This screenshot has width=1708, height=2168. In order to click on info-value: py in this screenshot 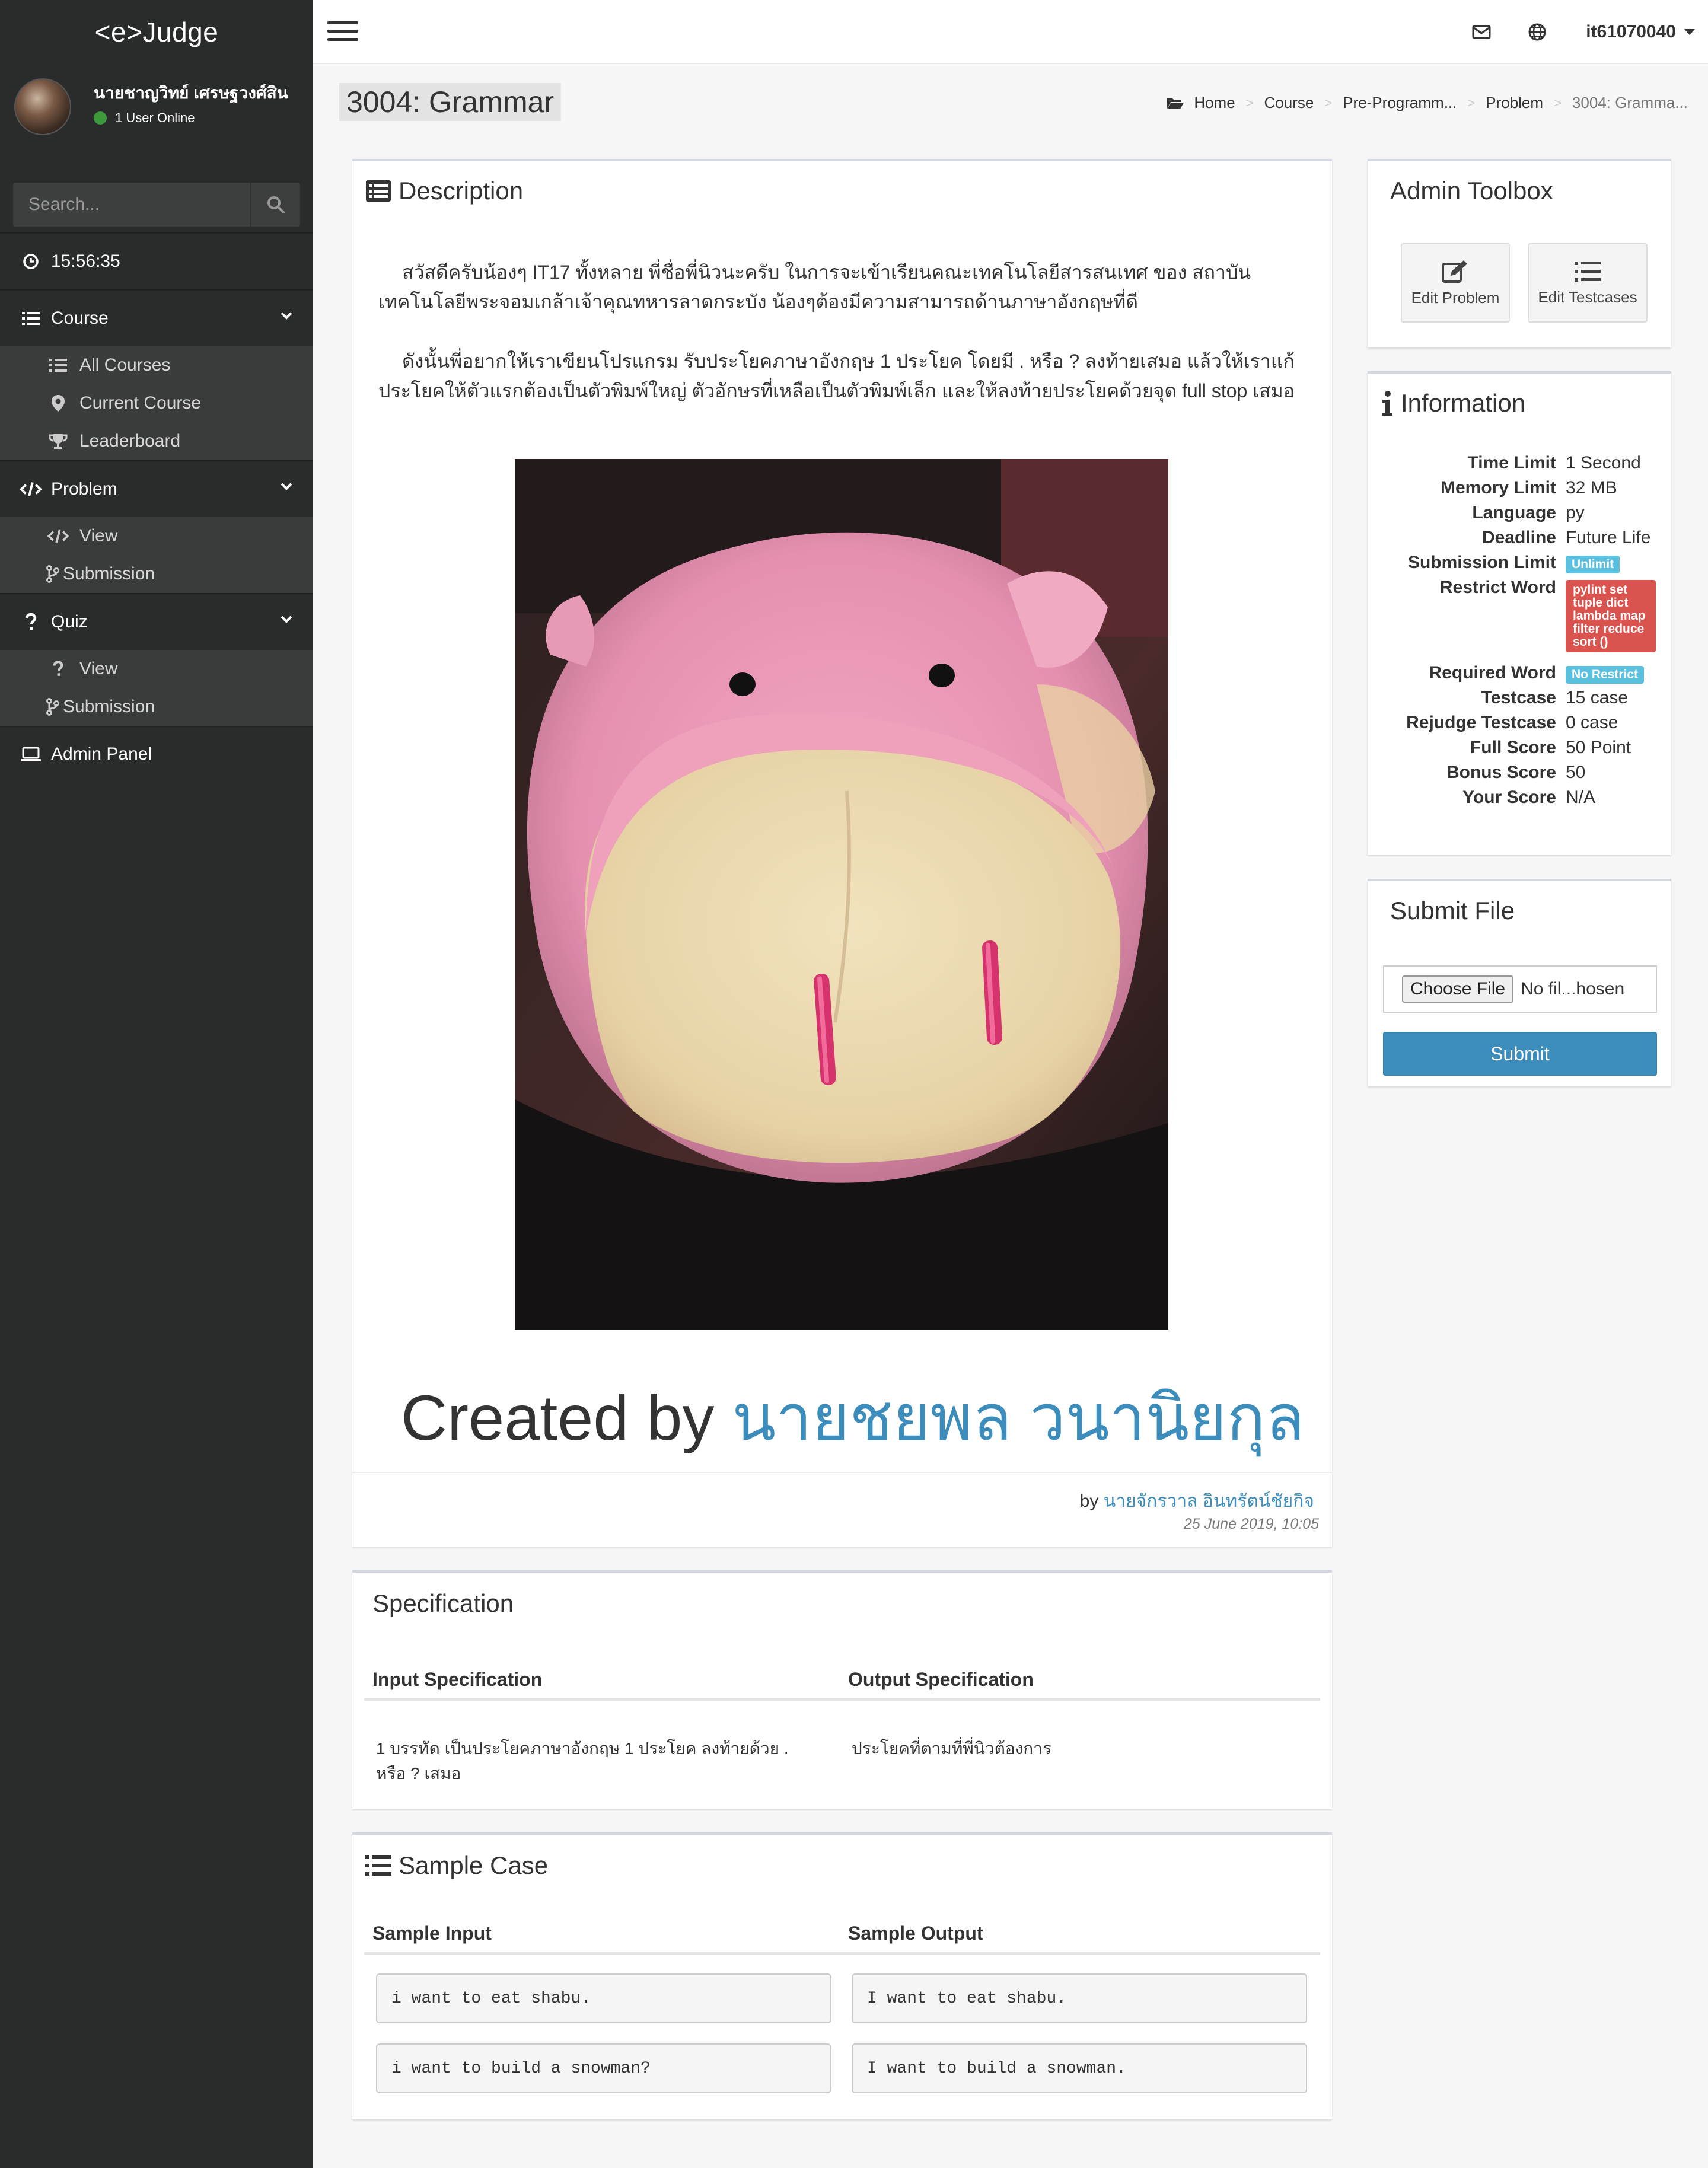, I will do `click(1575, 512)`.